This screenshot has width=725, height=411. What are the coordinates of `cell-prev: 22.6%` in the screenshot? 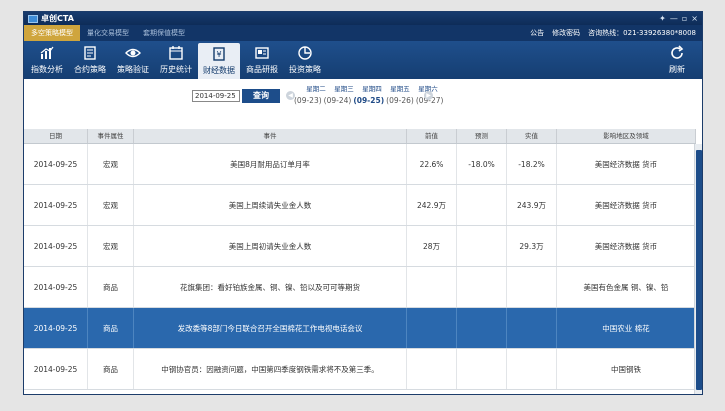 It's located at (432, 164).